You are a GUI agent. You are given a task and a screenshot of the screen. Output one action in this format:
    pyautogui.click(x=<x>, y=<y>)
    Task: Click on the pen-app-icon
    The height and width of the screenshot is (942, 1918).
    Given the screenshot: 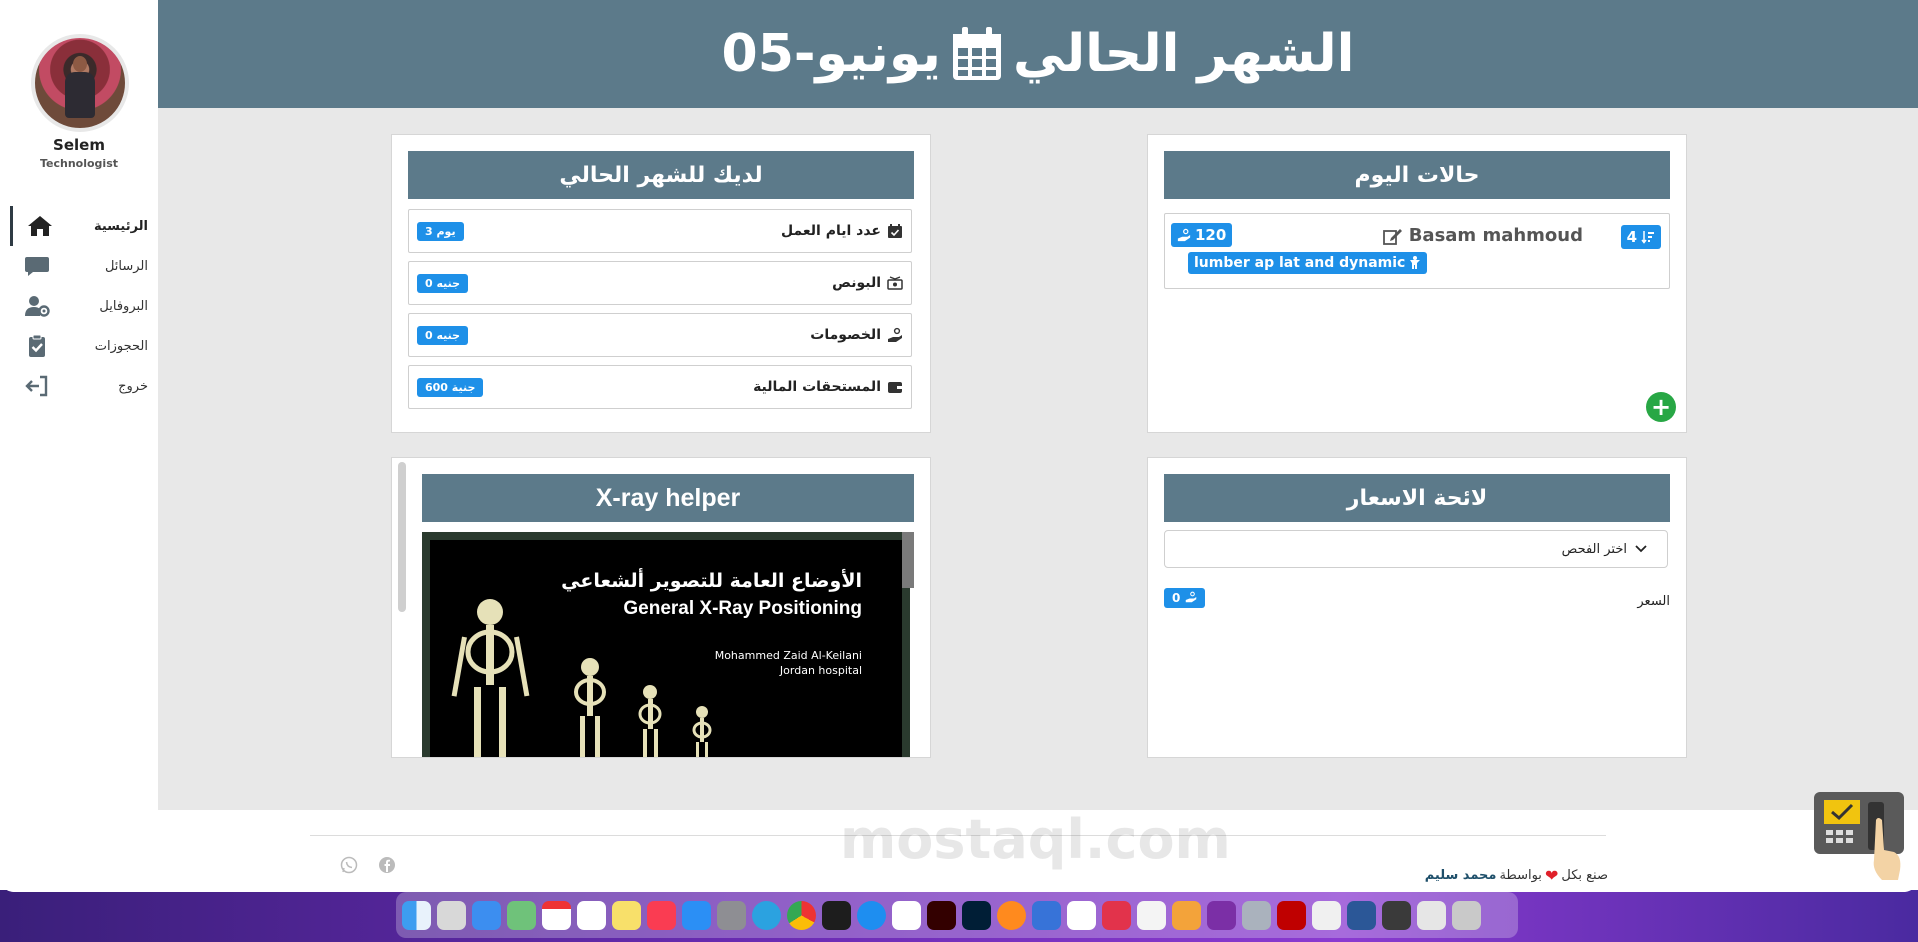 What is the action you would take?
    pyautogui.click(x=1116, y=915)
    